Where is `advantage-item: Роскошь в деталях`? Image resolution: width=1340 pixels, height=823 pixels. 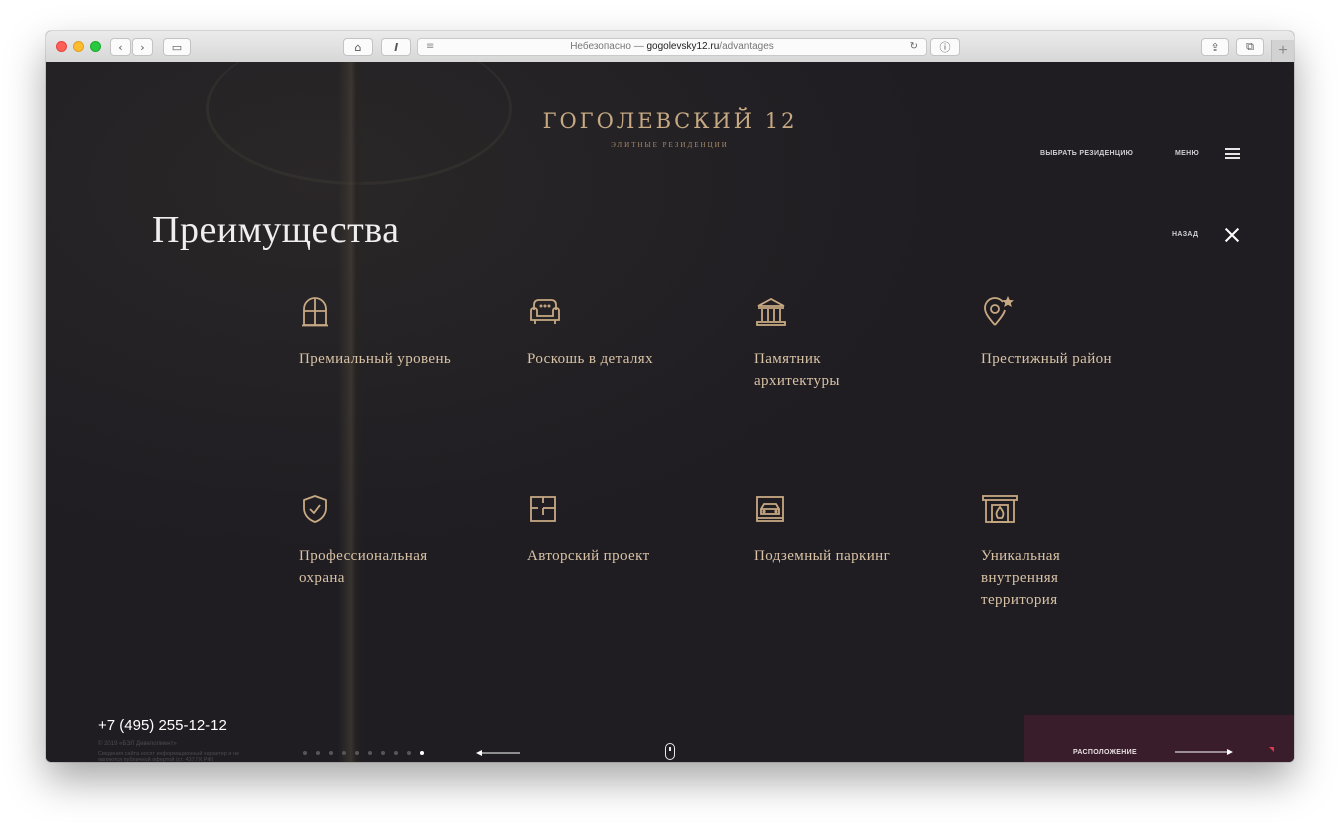 advantage-item: Роскошь в деталях is located at coordinates (617, 333).